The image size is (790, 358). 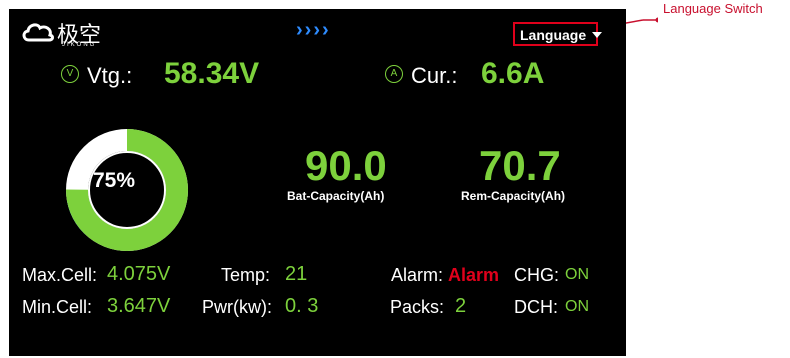 I want to click on bat-capacity-label: Bat-Capacity(Ah), so click(x=336, y=196).